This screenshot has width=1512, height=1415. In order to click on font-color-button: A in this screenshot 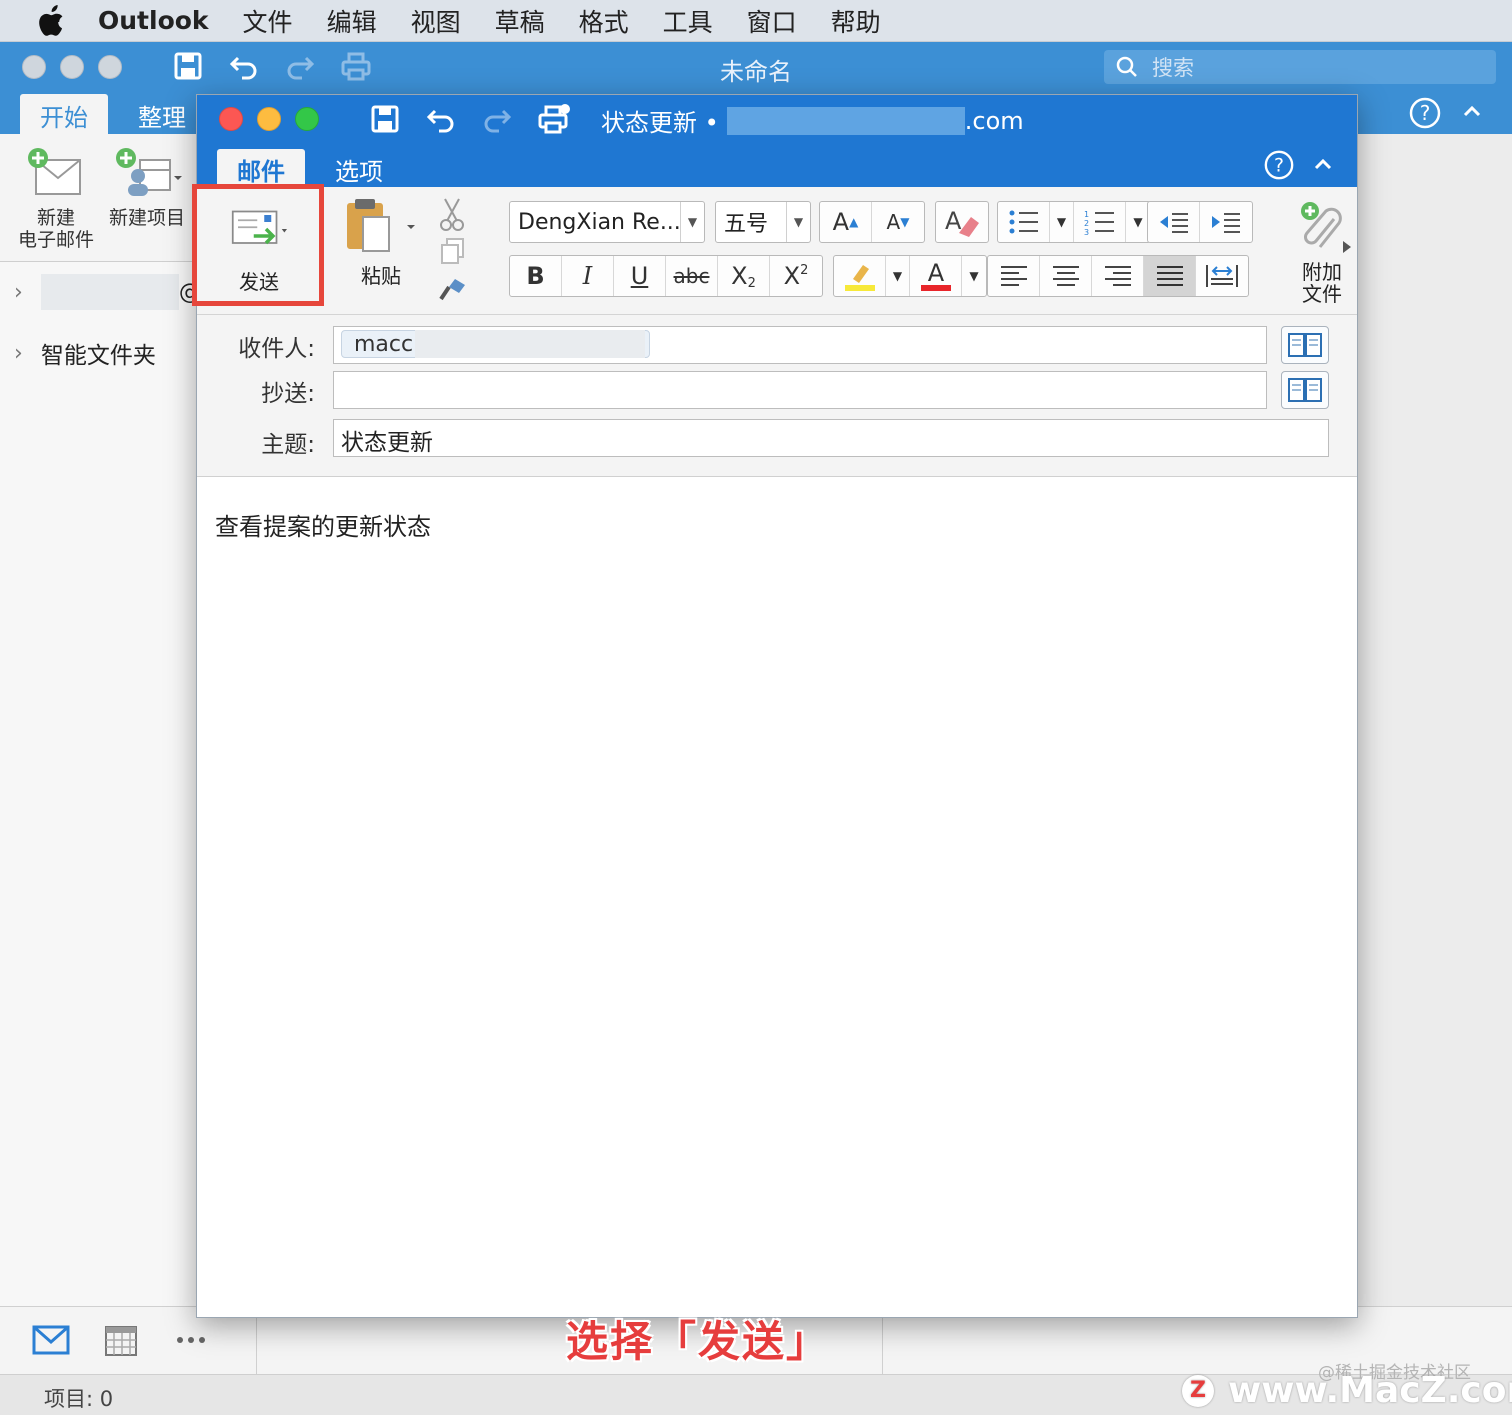, I will do `click(936, 276)`.